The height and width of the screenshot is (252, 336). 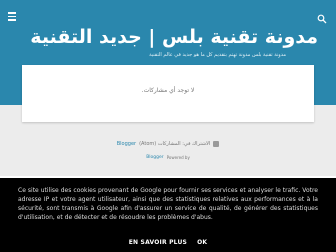 I want to click on subscribe-atom-link: الاشتراك في: المشاركات (Atom), so click(x=174, y=144).